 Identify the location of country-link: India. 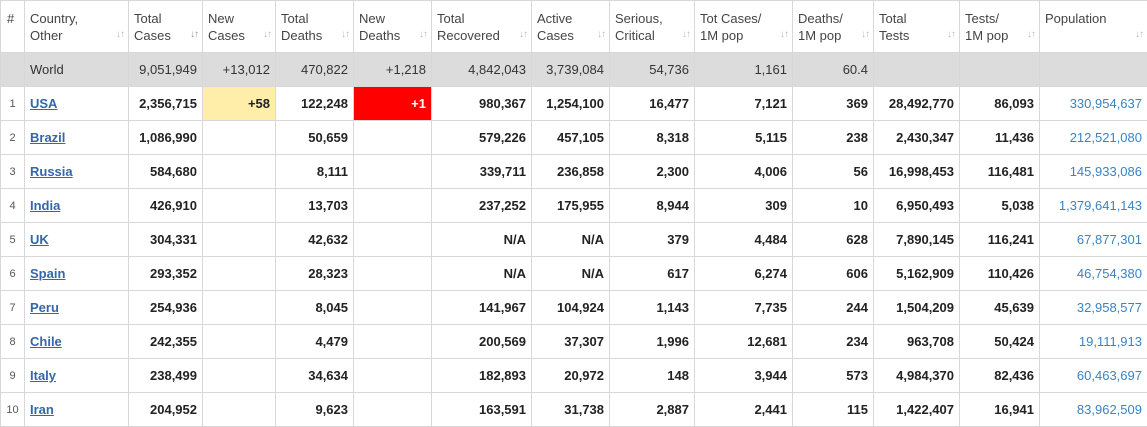
(45, 205).